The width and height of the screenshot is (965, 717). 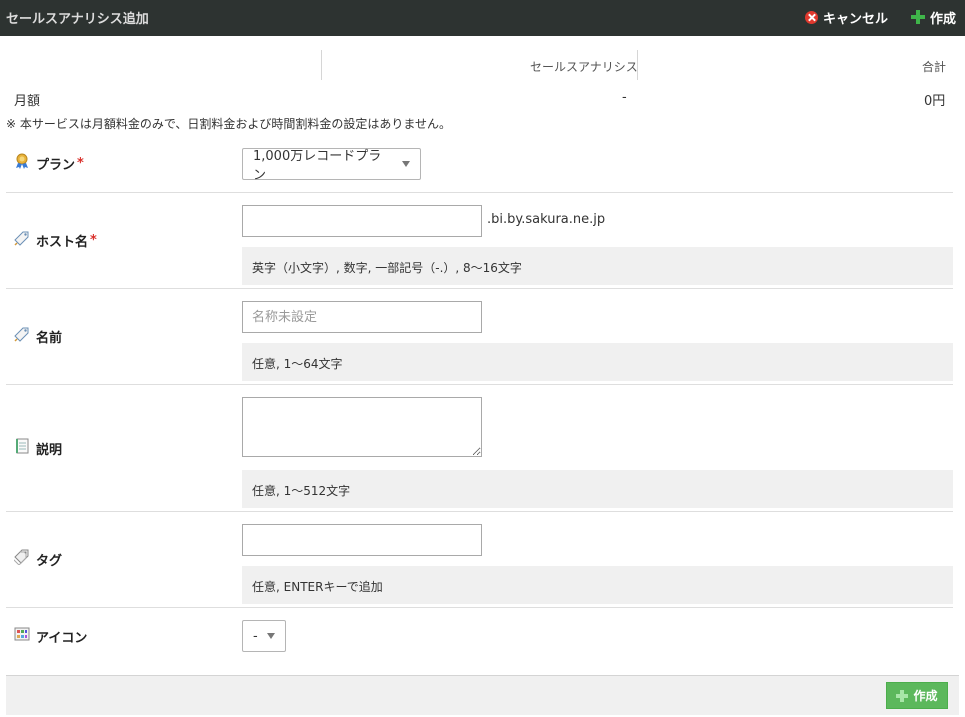 I want to click on icon-grid-icon, so click(x=22, y=636).